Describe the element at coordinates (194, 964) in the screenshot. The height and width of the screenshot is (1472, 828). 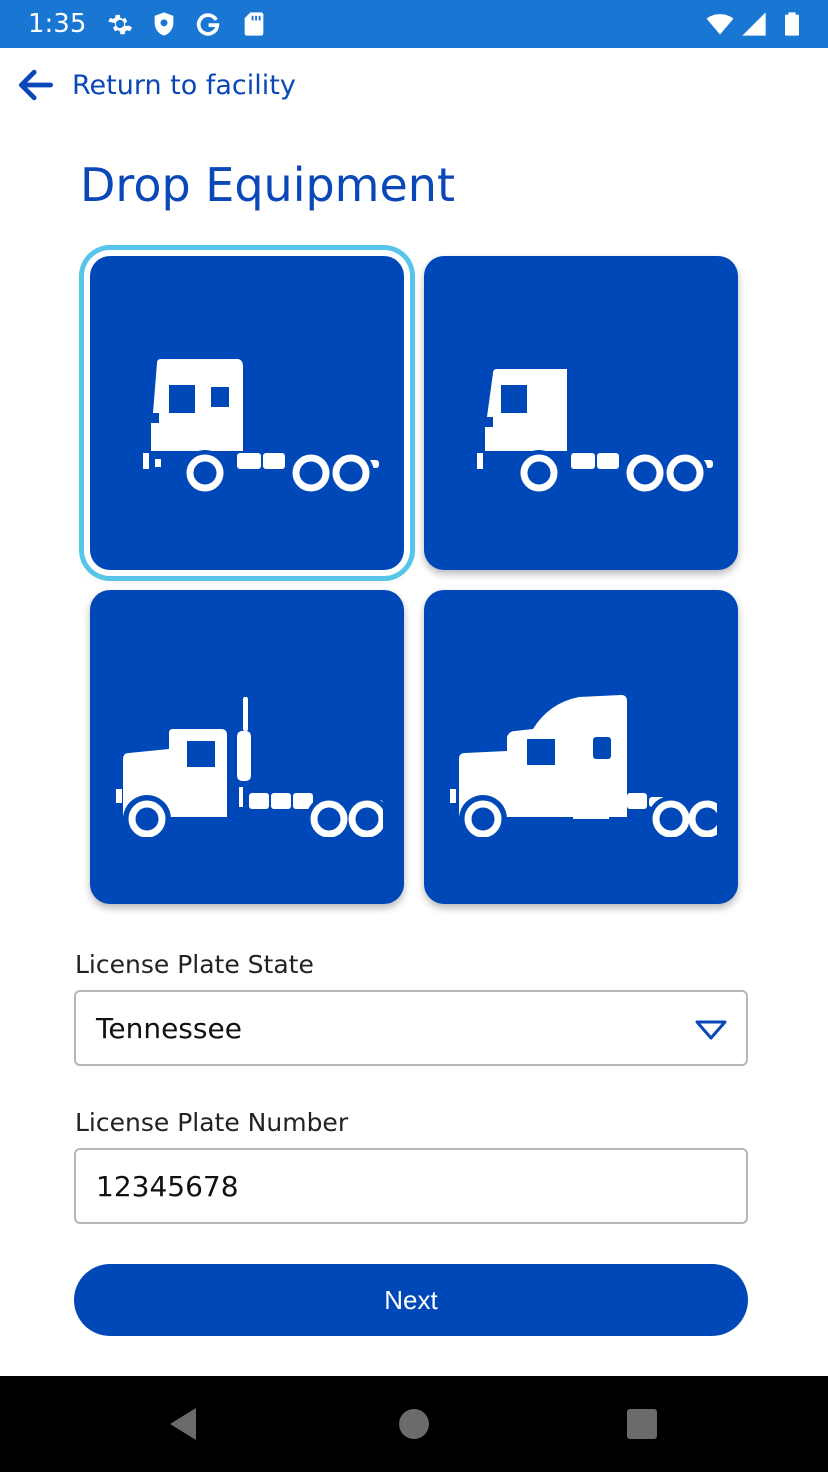
I see `license-plate-state-label: License Plate State` at that location.